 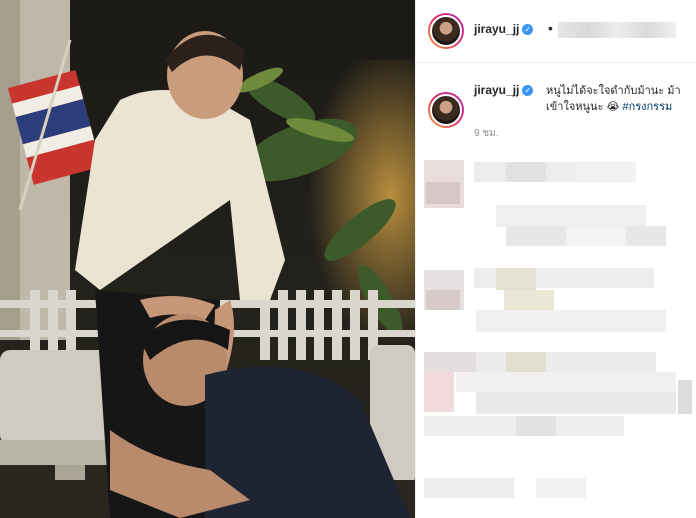 What do you see at coordinates (446, 31) in the screenshot?
I see `avatar` at bounding box center [446, 31].